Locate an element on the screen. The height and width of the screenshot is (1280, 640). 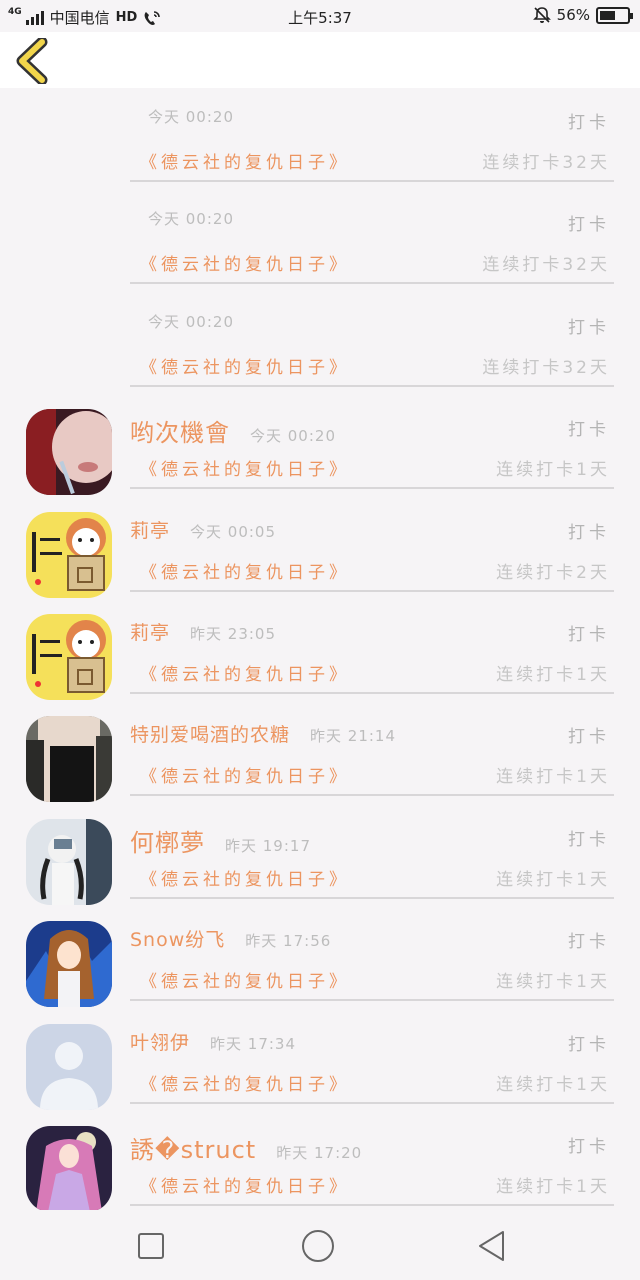
user-name: 誘�struct is located at coordinates (193, 1147).